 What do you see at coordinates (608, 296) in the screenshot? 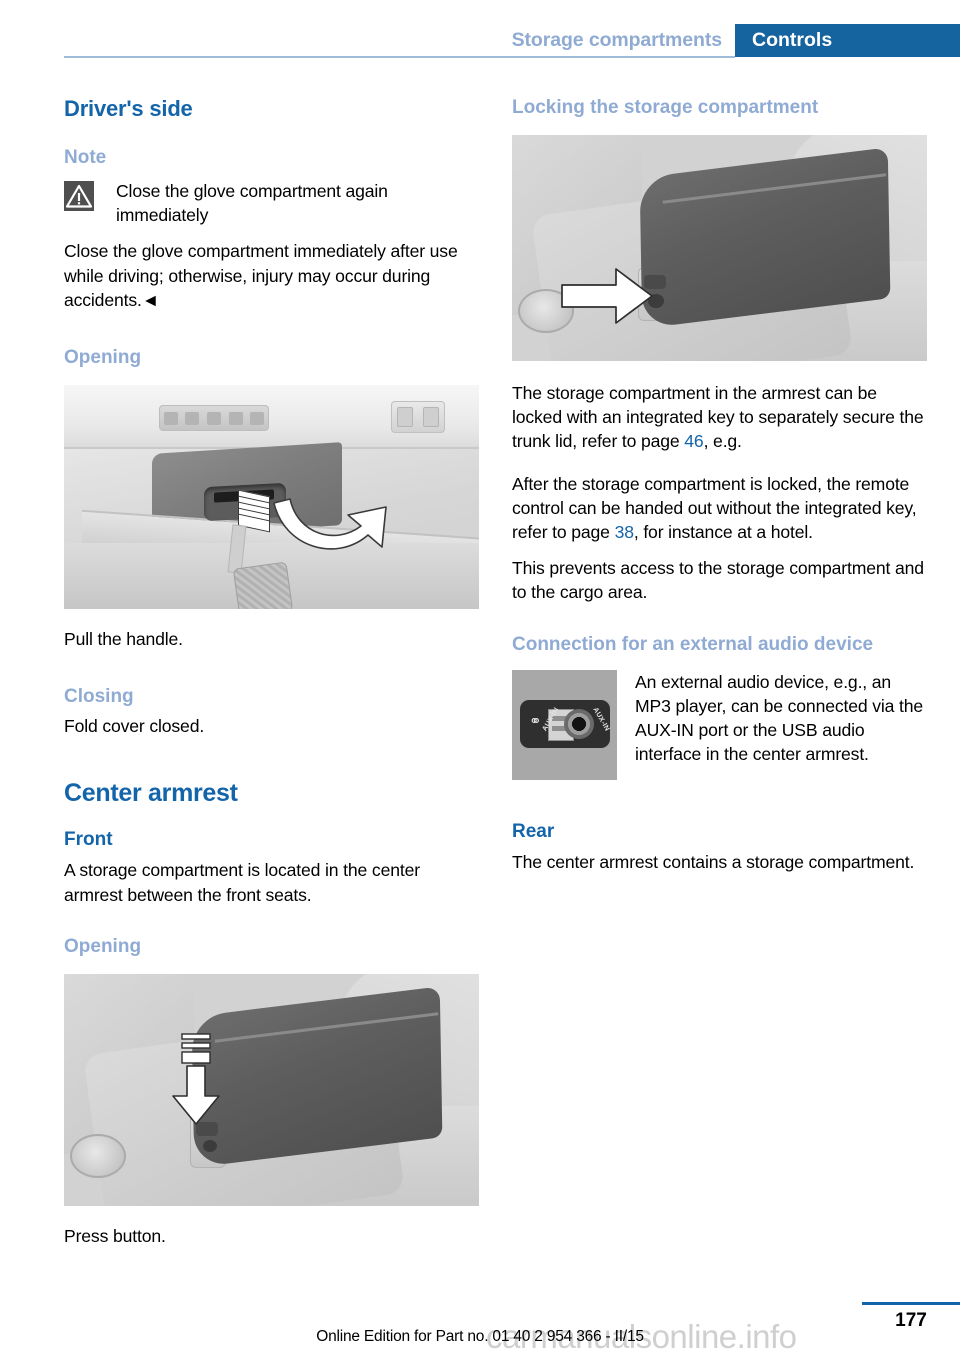
I see `rightward-pointing-arrow-icon` at bounding box center [608, 296].